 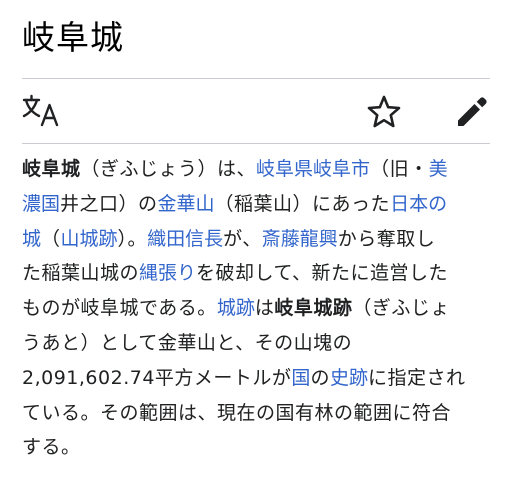 What do you see at coordinates (168, 169) in the screenshot?
I see `body-text: （ぎふじょう）は、` at bounding box center [168, 169].